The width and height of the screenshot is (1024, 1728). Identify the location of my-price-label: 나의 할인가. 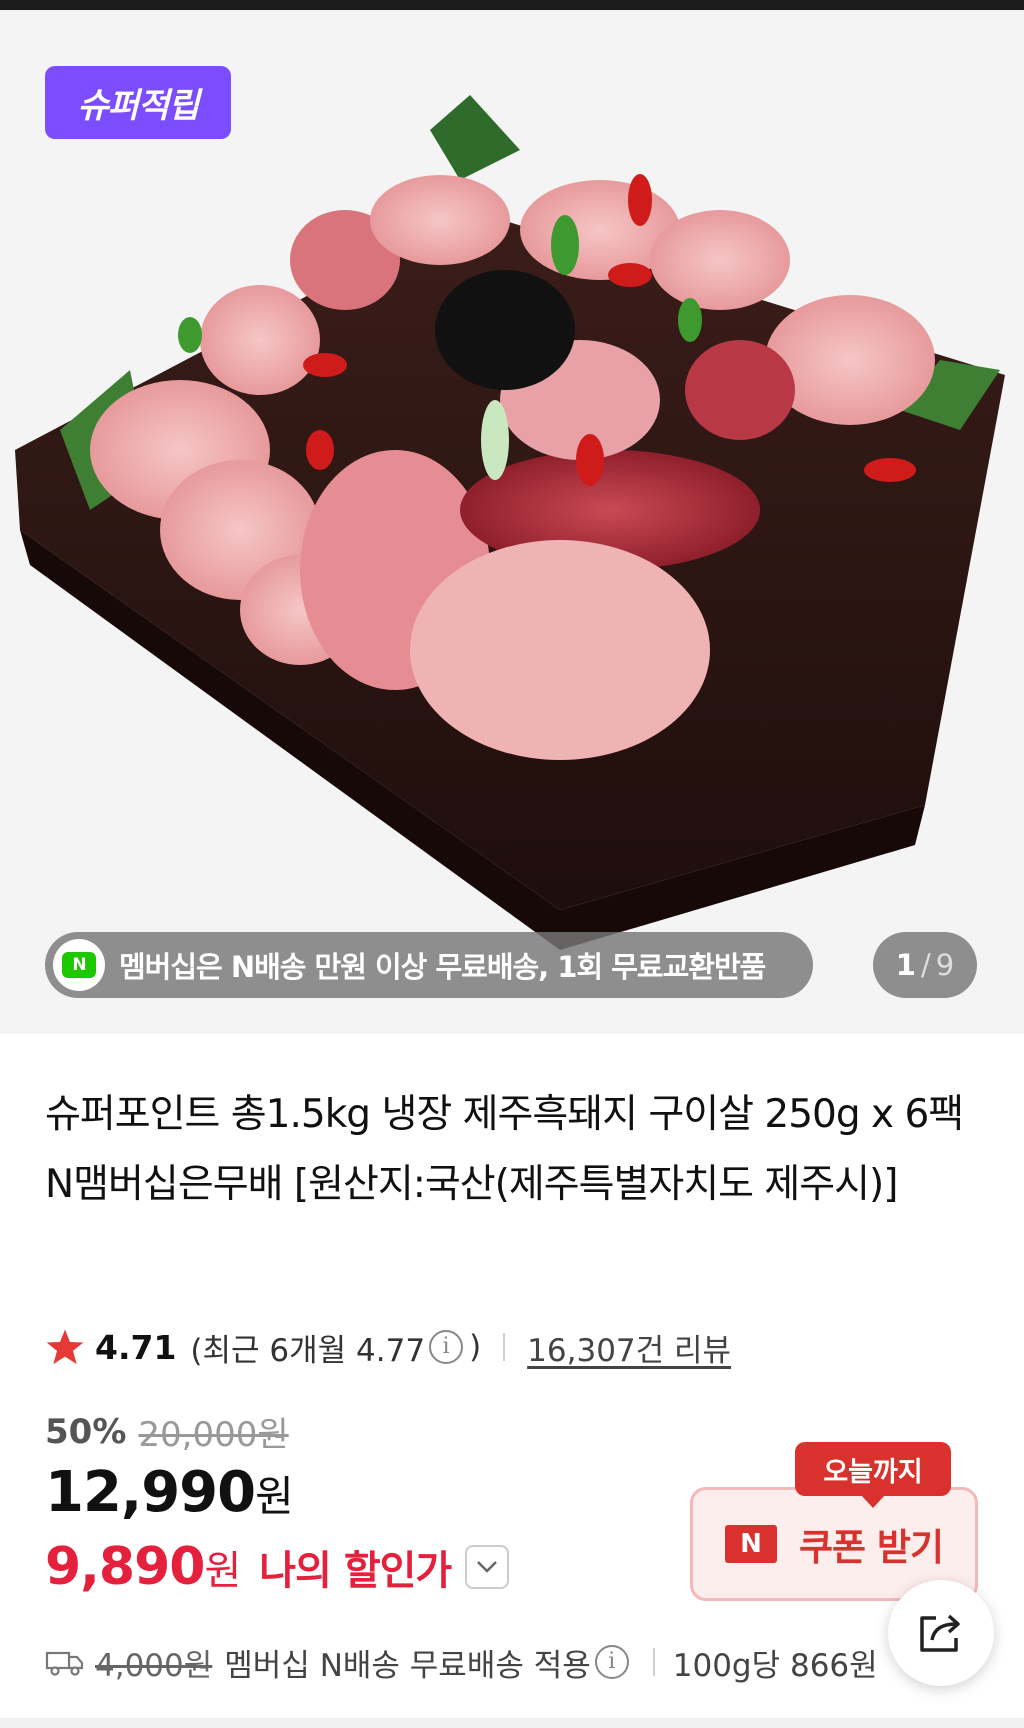
(355, 1571).